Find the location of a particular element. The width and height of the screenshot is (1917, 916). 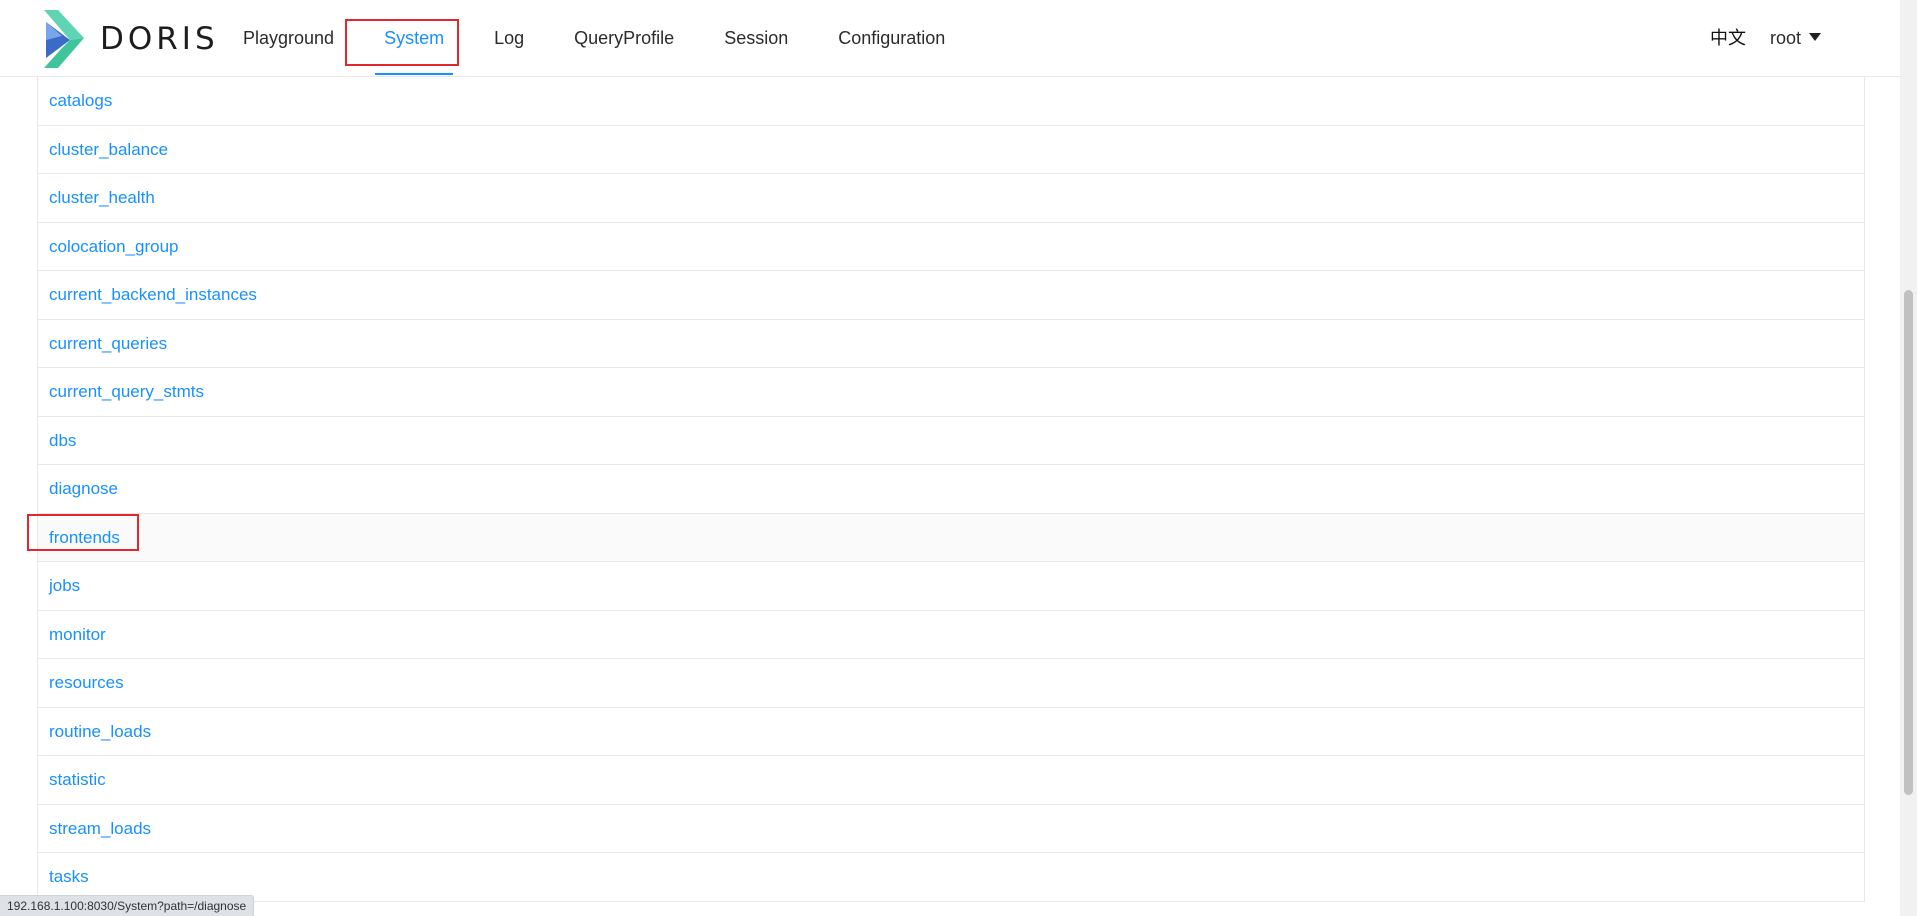

list-item: catalogs is located at coordinates (951, 101).